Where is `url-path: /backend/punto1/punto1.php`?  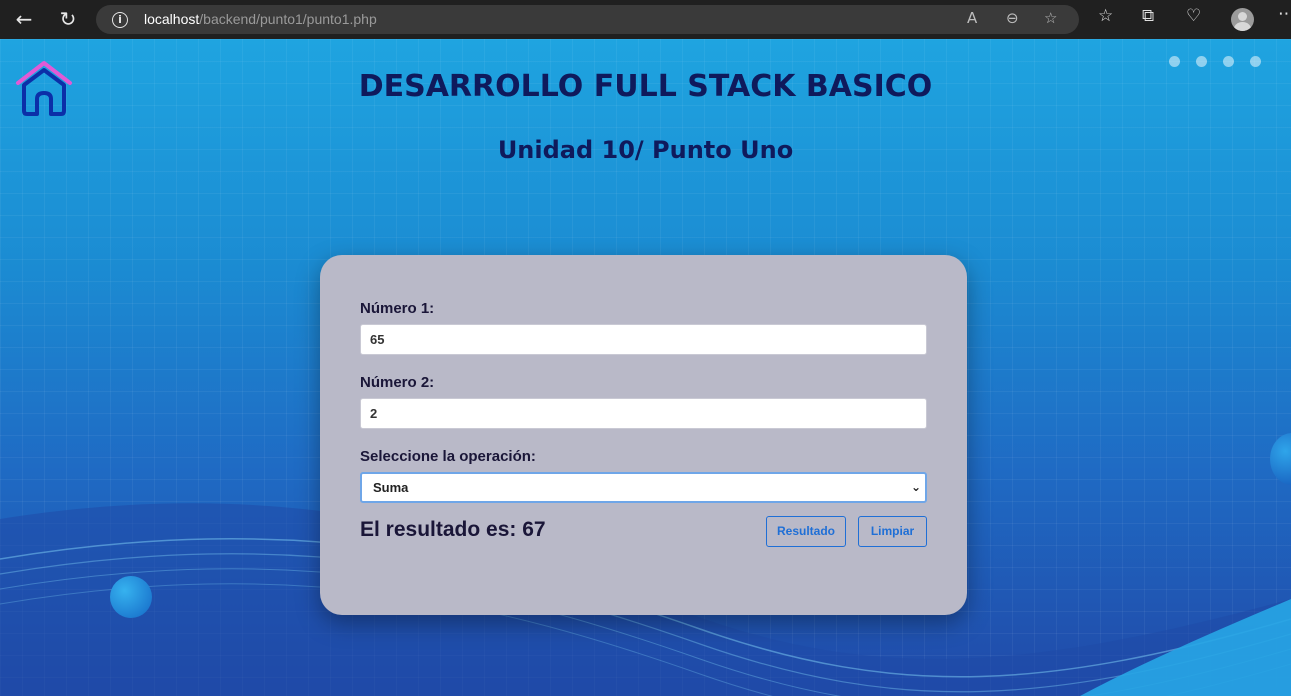
url-path: /backend/punto1/punto1.php is located at coordinates (288, 19).